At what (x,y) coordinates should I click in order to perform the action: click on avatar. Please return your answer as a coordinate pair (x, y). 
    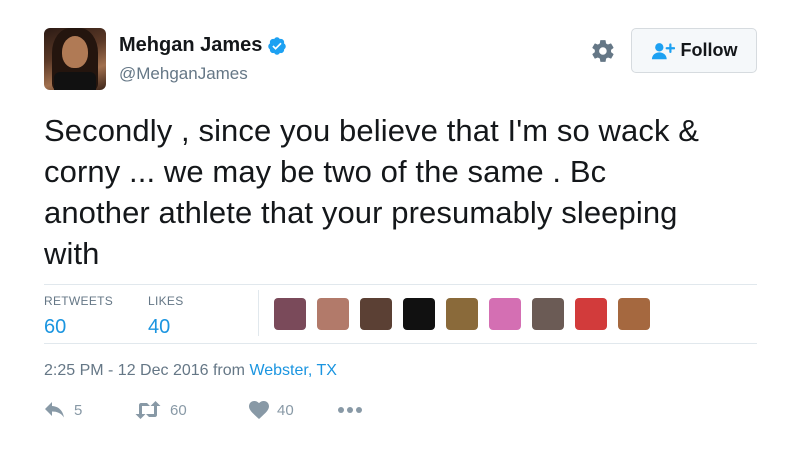
    Looking at the image, I should click on (75, 59).